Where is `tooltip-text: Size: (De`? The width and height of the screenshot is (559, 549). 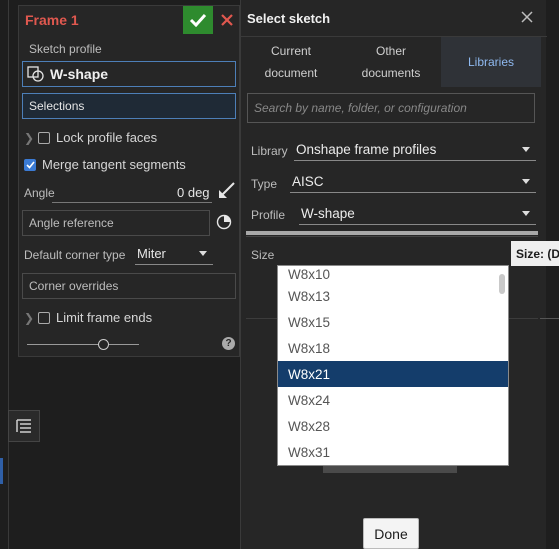
tooltip-text: Size: (De is located at coordinates (537, 253).